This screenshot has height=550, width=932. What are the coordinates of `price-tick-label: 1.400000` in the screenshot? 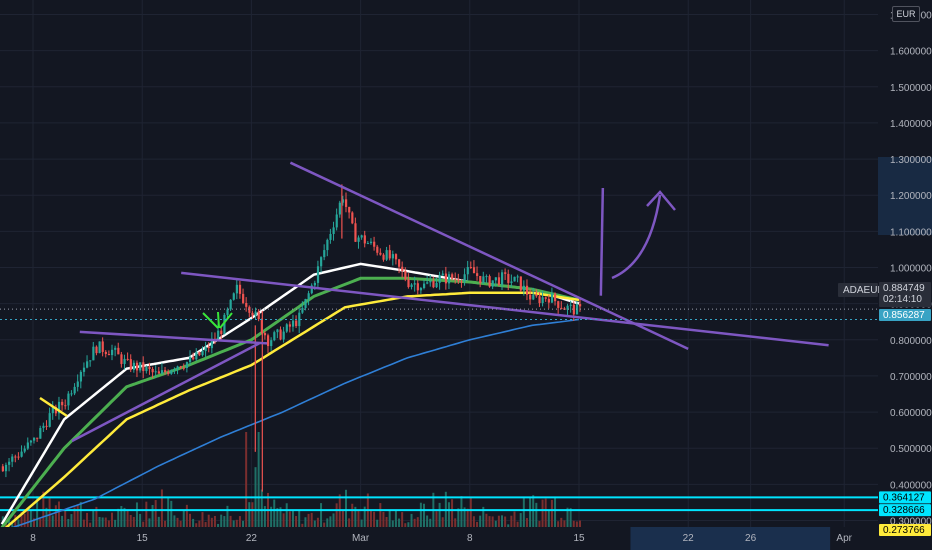 It's located at (911, 124).